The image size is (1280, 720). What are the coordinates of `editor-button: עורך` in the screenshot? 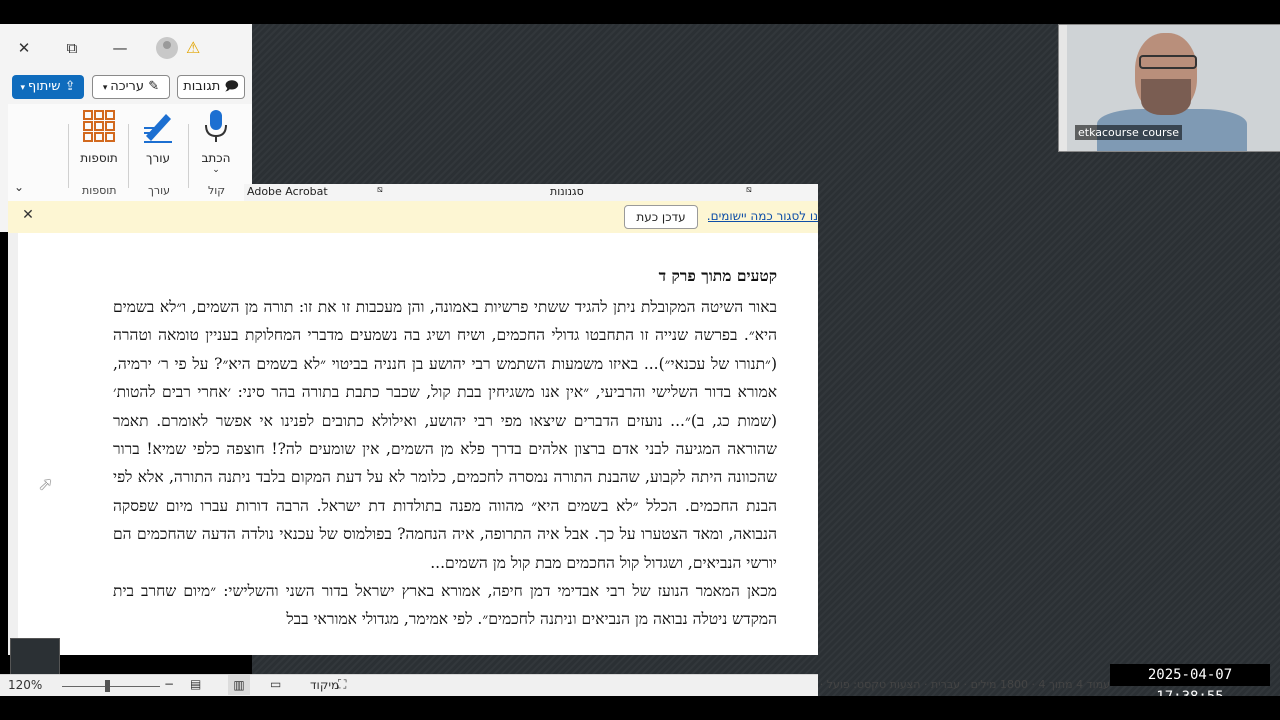 It's located at (158, 136).